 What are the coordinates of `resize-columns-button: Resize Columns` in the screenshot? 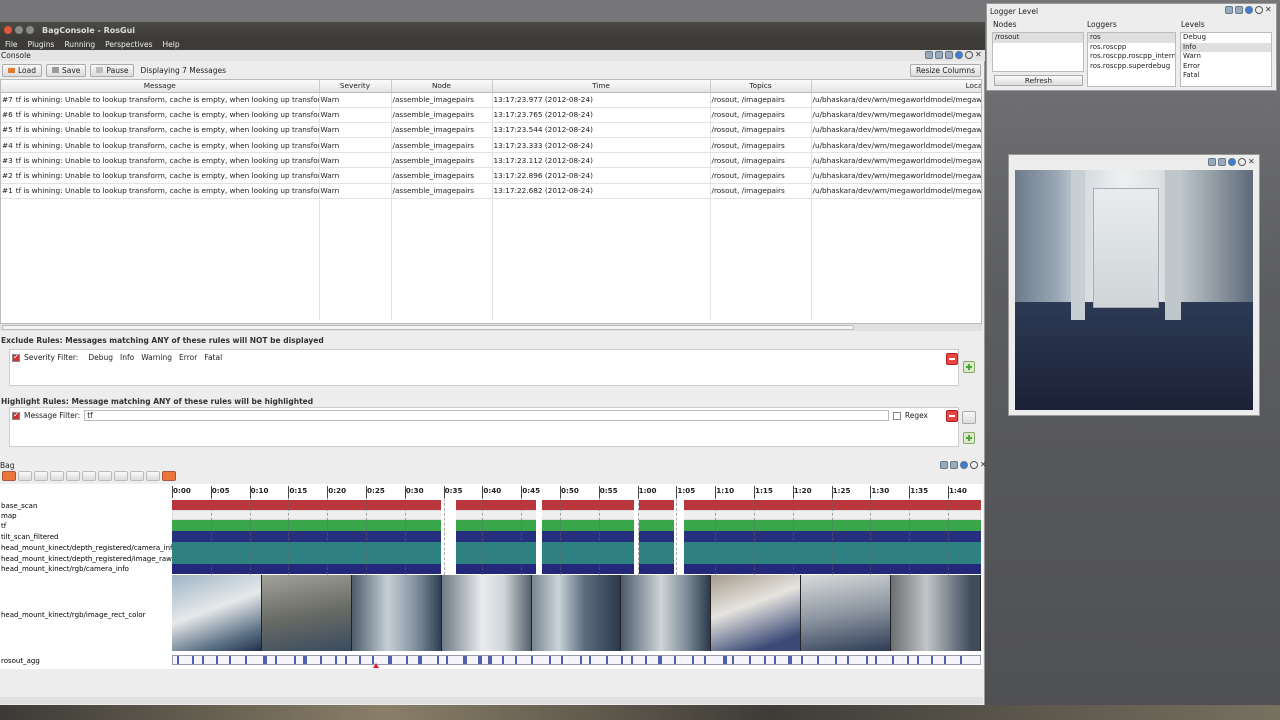 It's located at (945, 70).